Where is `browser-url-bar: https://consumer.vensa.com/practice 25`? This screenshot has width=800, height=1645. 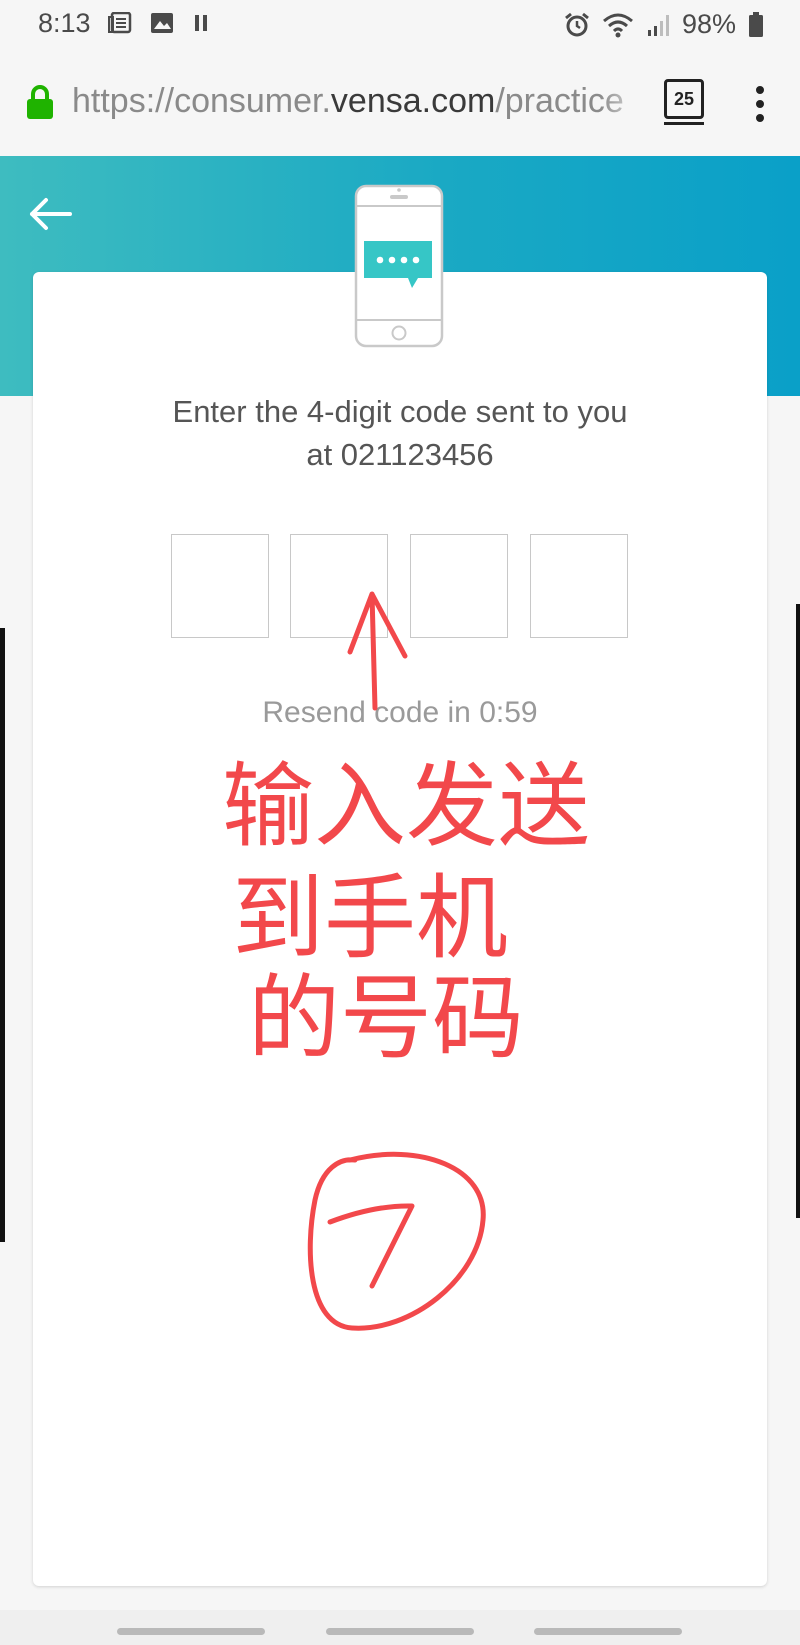
browser-url-bar: https://consumer.vensa.com/practice 25 is located at coordinates (400, 102).